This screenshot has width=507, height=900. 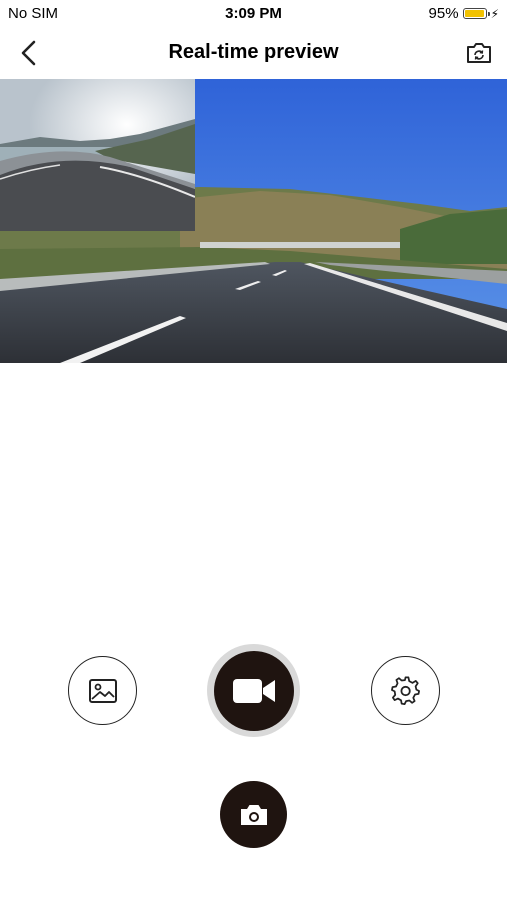 I want to click on record-button, so click(x=253, y=690).